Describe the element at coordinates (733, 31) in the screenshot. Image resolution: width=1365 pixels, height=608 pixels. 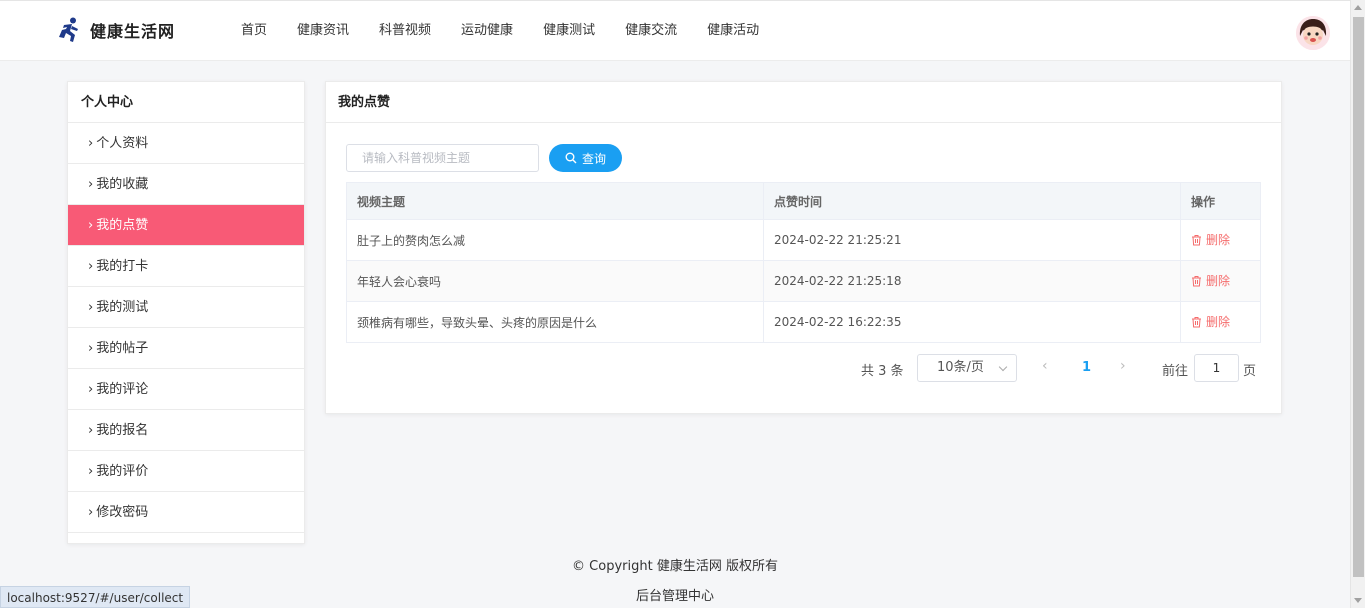
I see `nav-item-health-events: 健康活动` at that location.